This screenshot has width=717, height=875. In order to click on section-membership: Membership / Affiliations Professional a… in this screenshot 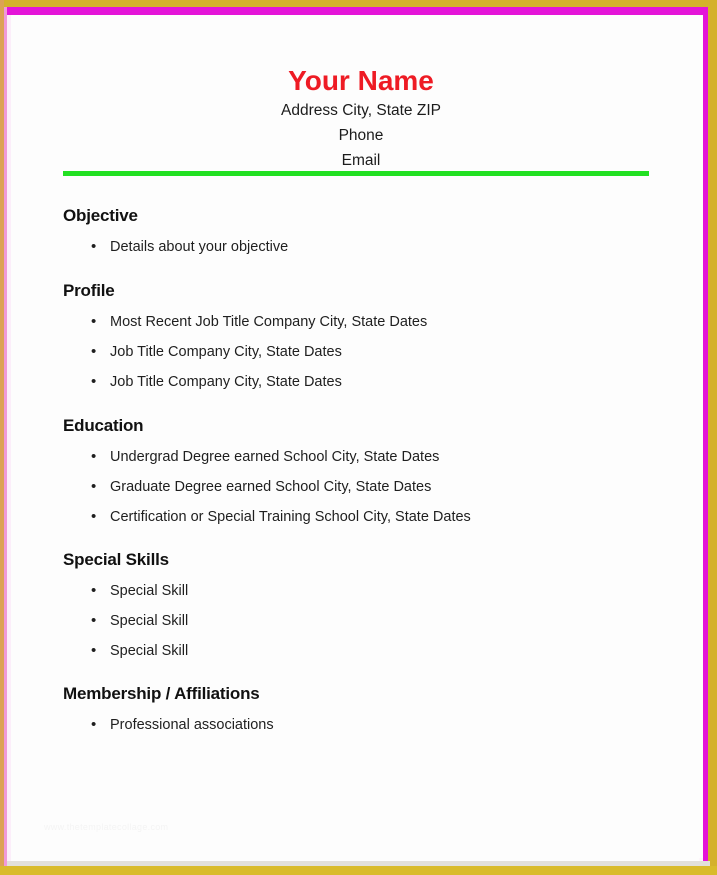, I will do `click(373, 712)`.